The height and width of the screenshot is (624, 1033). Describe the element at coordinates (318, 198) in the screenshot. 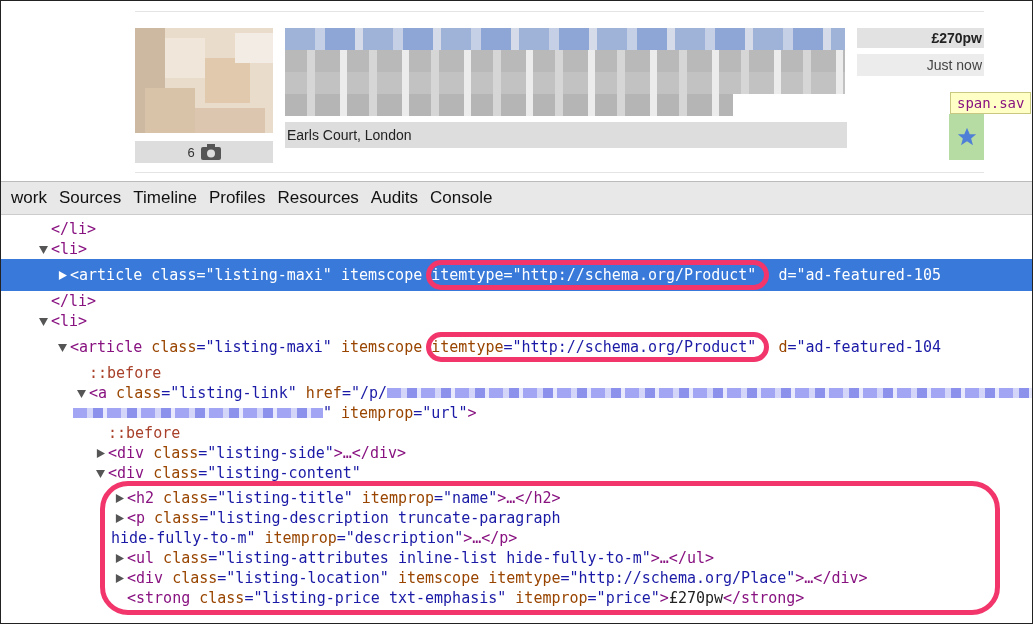

I see `devtools-tab: Resources` at that location.